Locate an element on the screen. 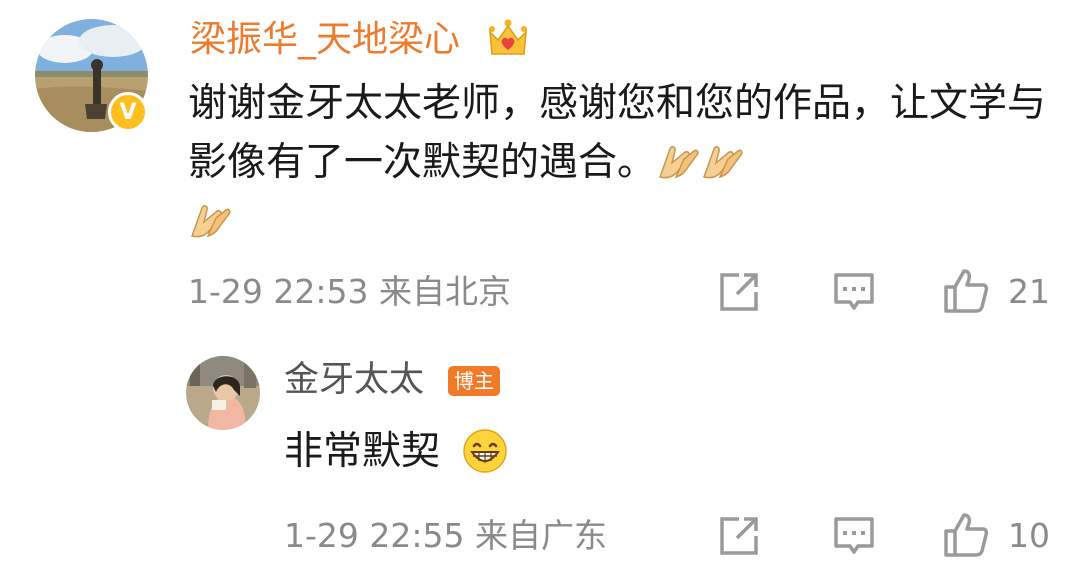 This screenshot has width=1080, height=579. comment-meta: 1-29 22:53 来自北京 is located at coordinates (349, 292).